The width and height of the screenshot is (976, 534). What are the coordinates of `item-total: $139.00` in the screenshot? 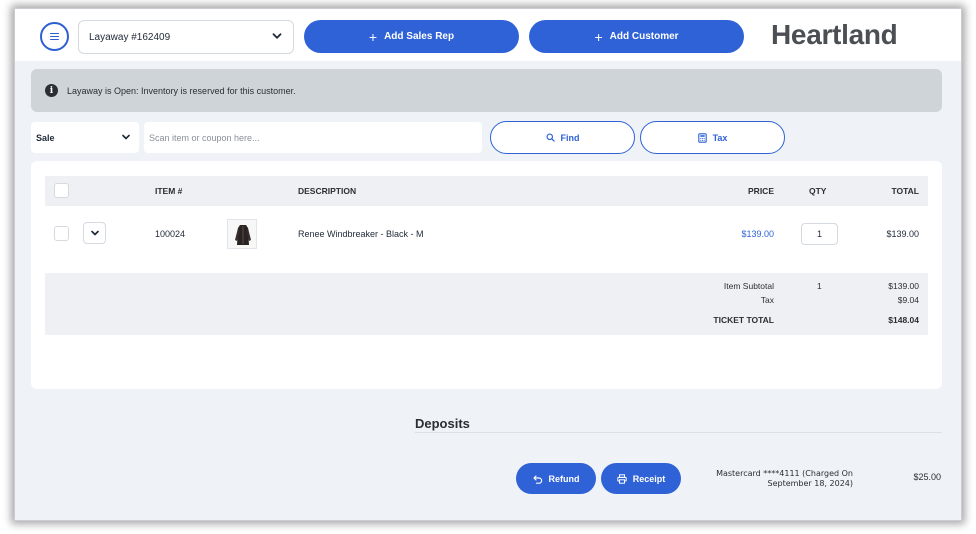 It's located at (902, 234).